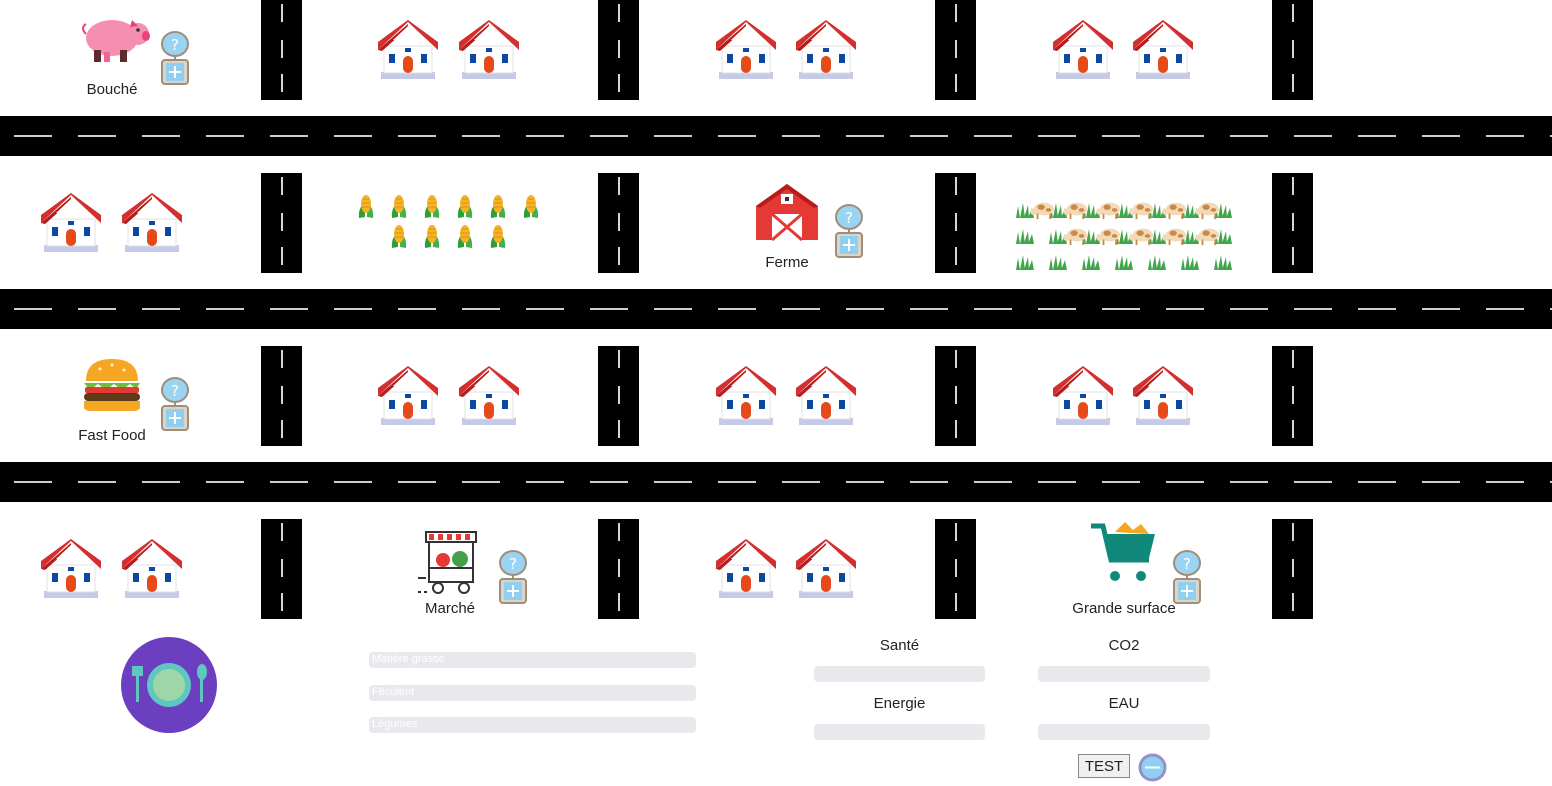 The height and width of the screenshot is (786, 1552). What do you see at coordinates (169, 685) in the screenshot?
I see `plate-icon` at bounding box center [169, 685].